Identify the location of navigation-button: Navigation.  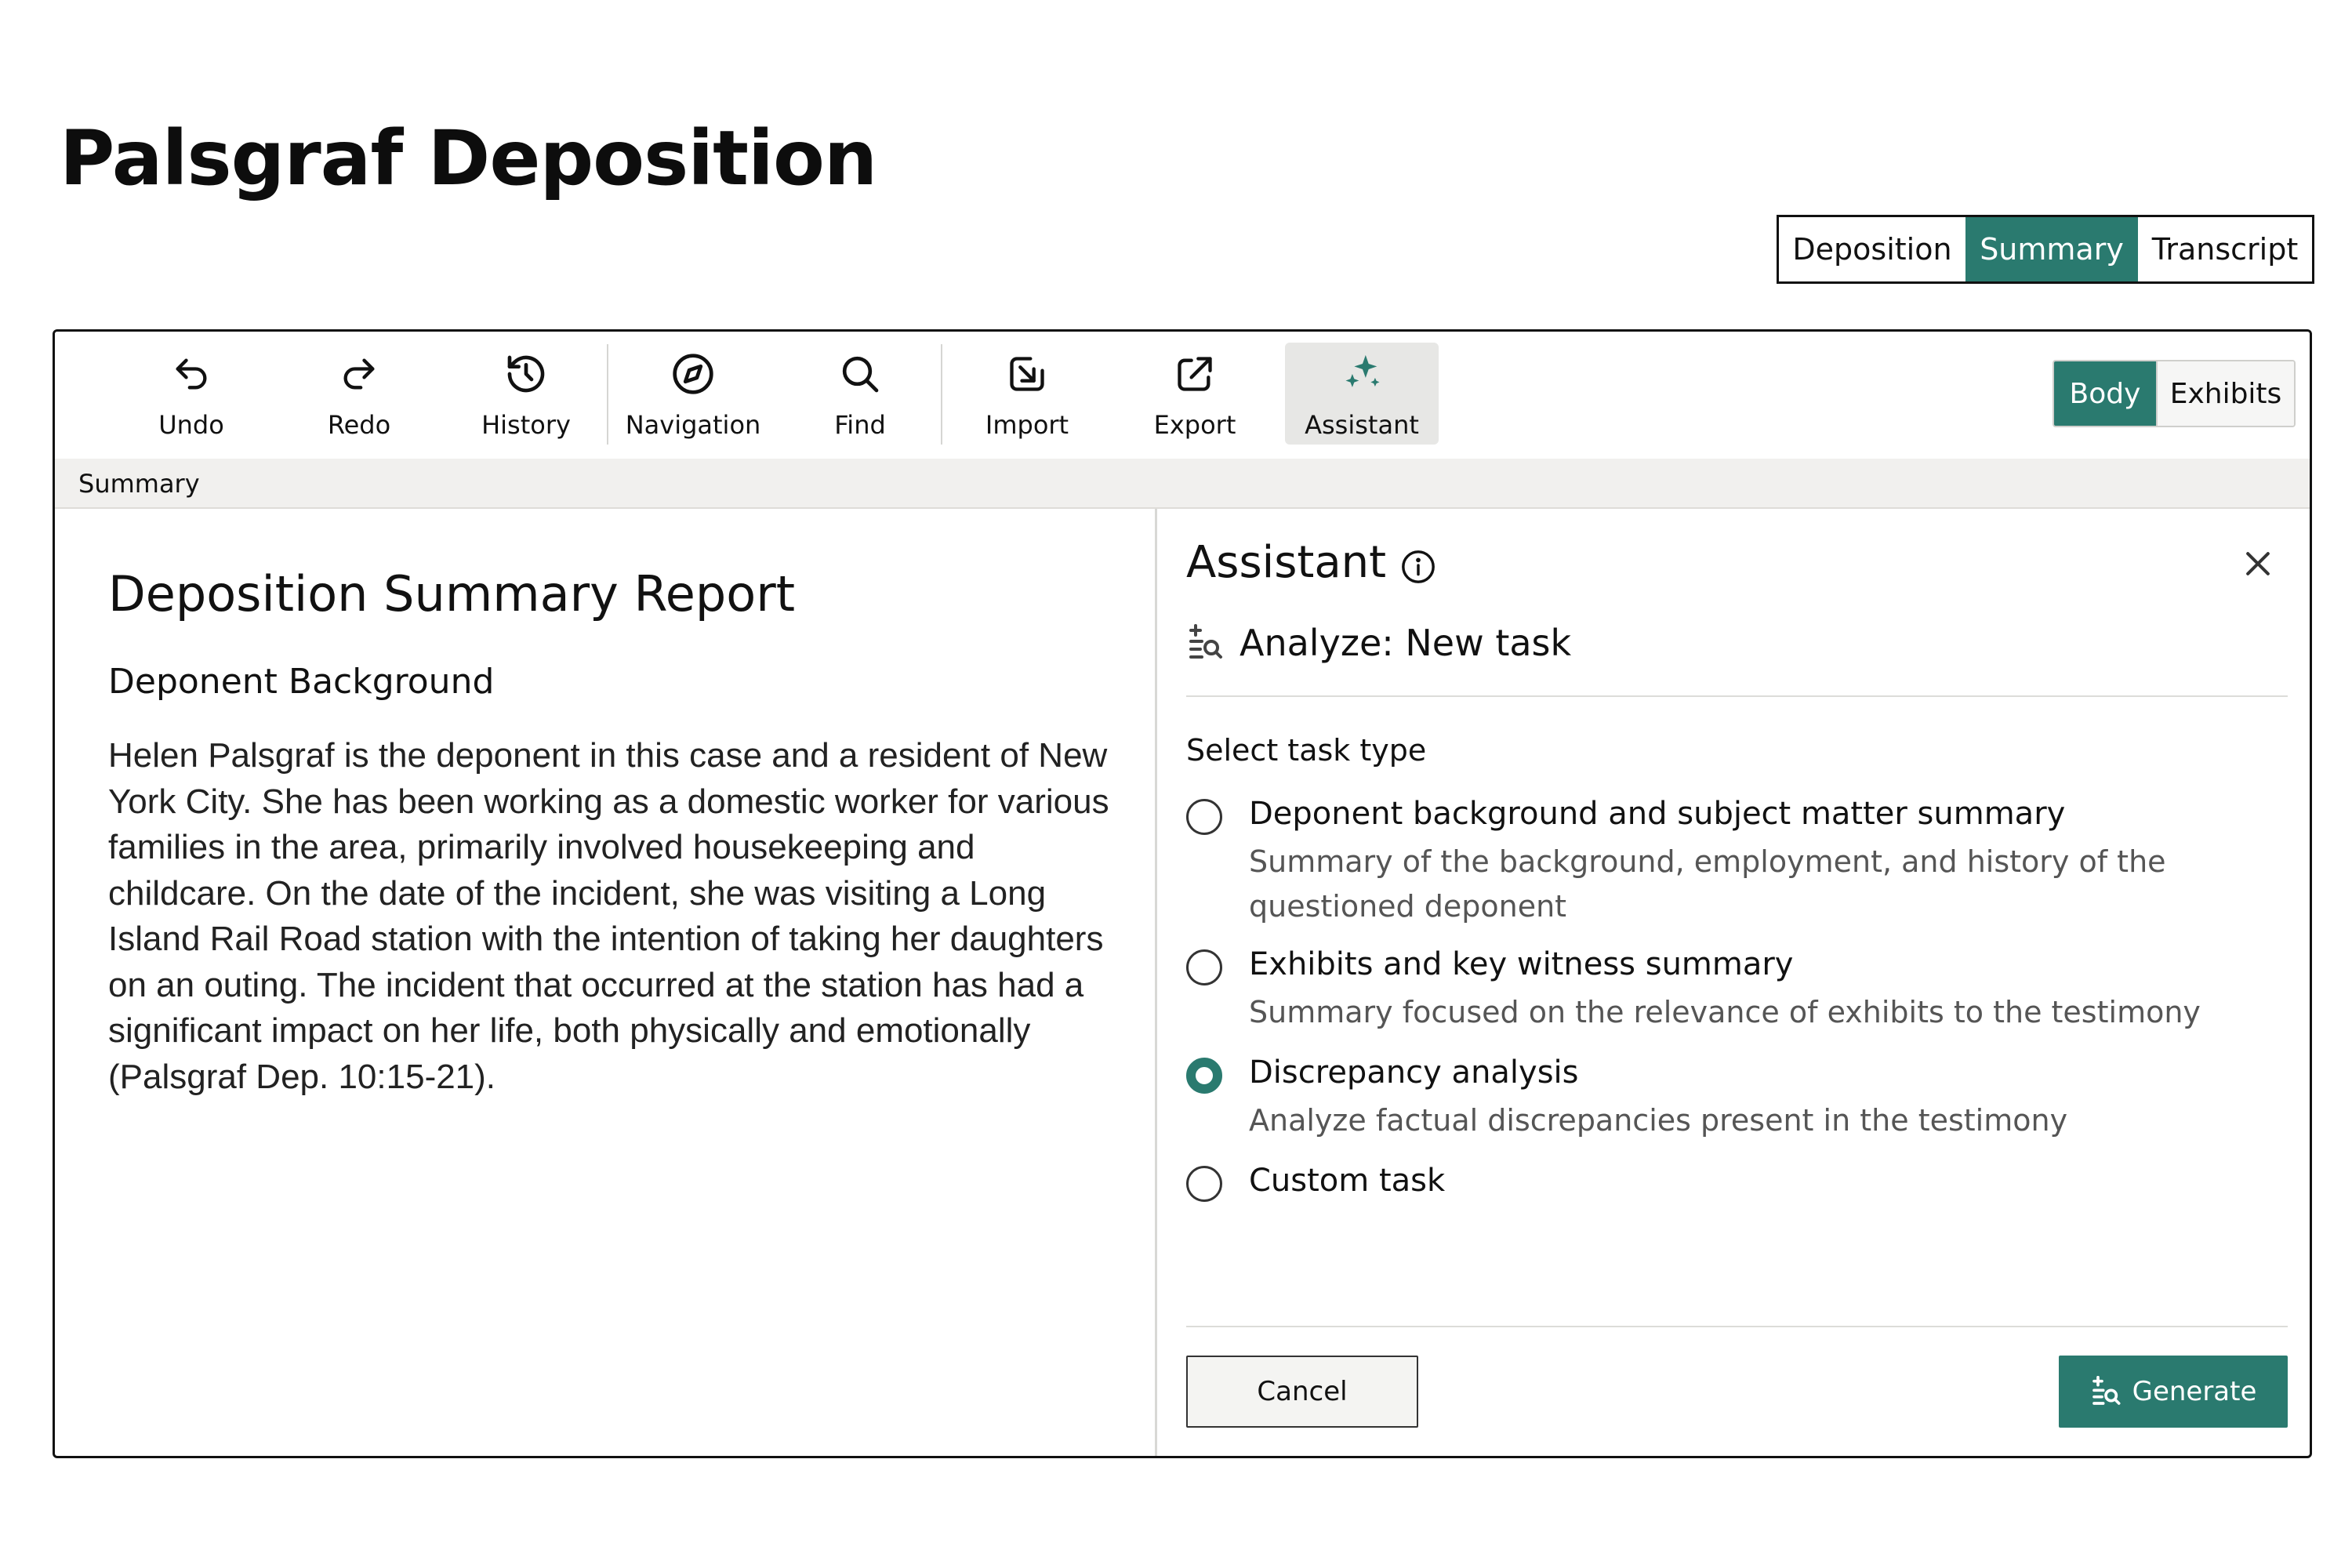
(693, 394).